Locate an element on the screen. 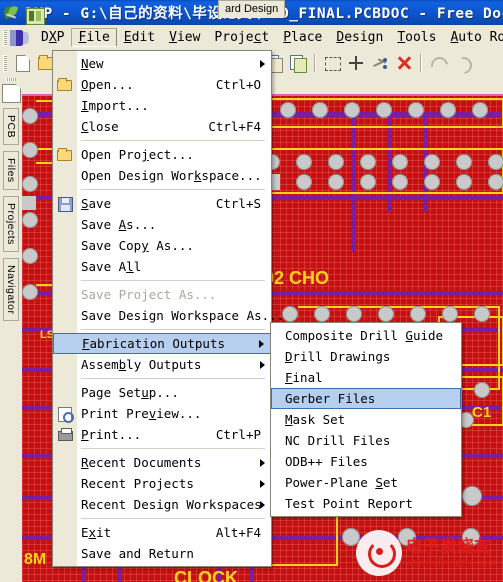 The height and width of the screenshot is (582, 503). menu-auto-route: Auto Route is located at coordinates (473, 37).